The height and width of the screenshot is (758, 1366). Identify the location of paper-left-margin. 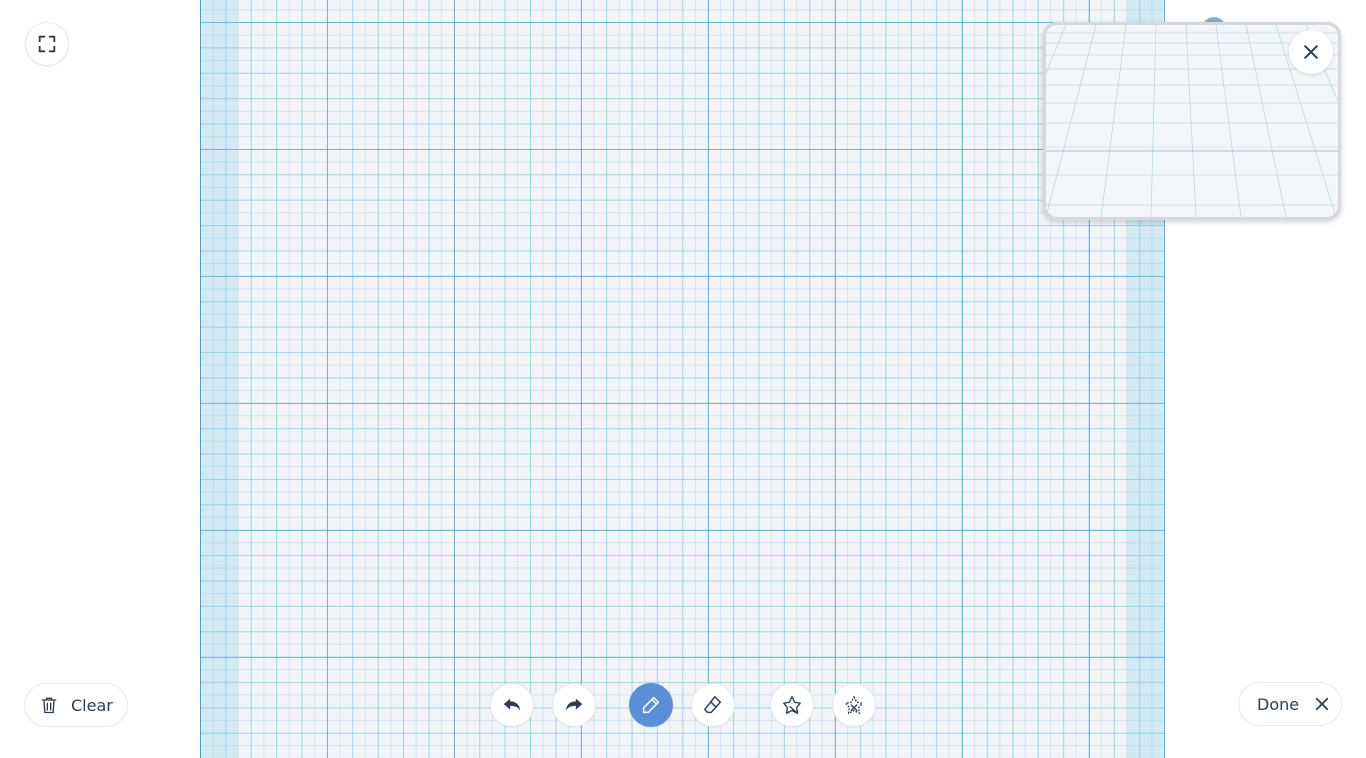
(219, 379).